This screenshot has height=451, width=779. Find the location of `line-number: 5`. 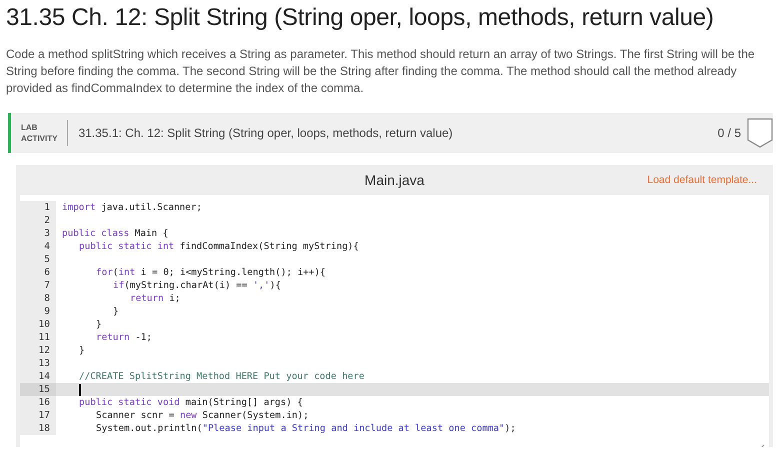

line-number: 5 is located at coordinates (38, 259).